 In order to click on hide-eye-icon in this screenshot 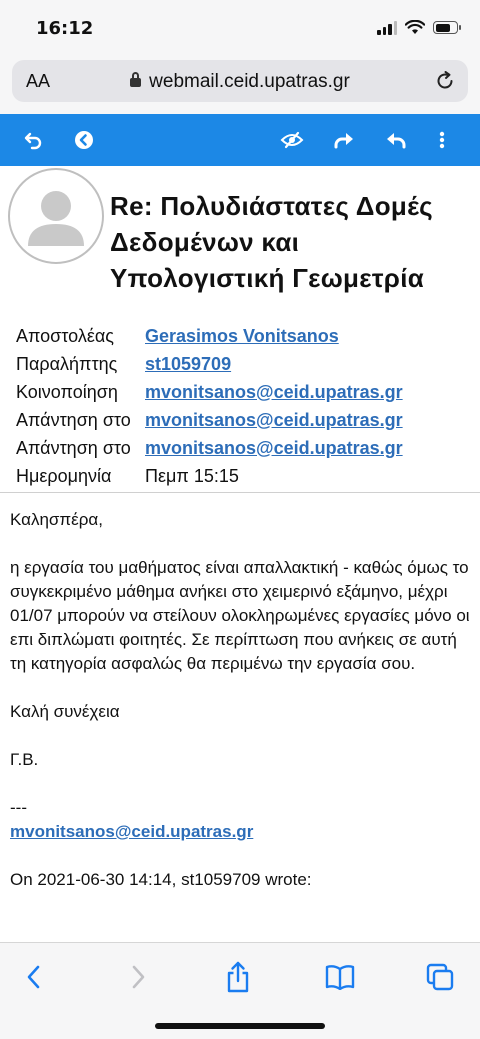, I will do `click(292, 140)`.